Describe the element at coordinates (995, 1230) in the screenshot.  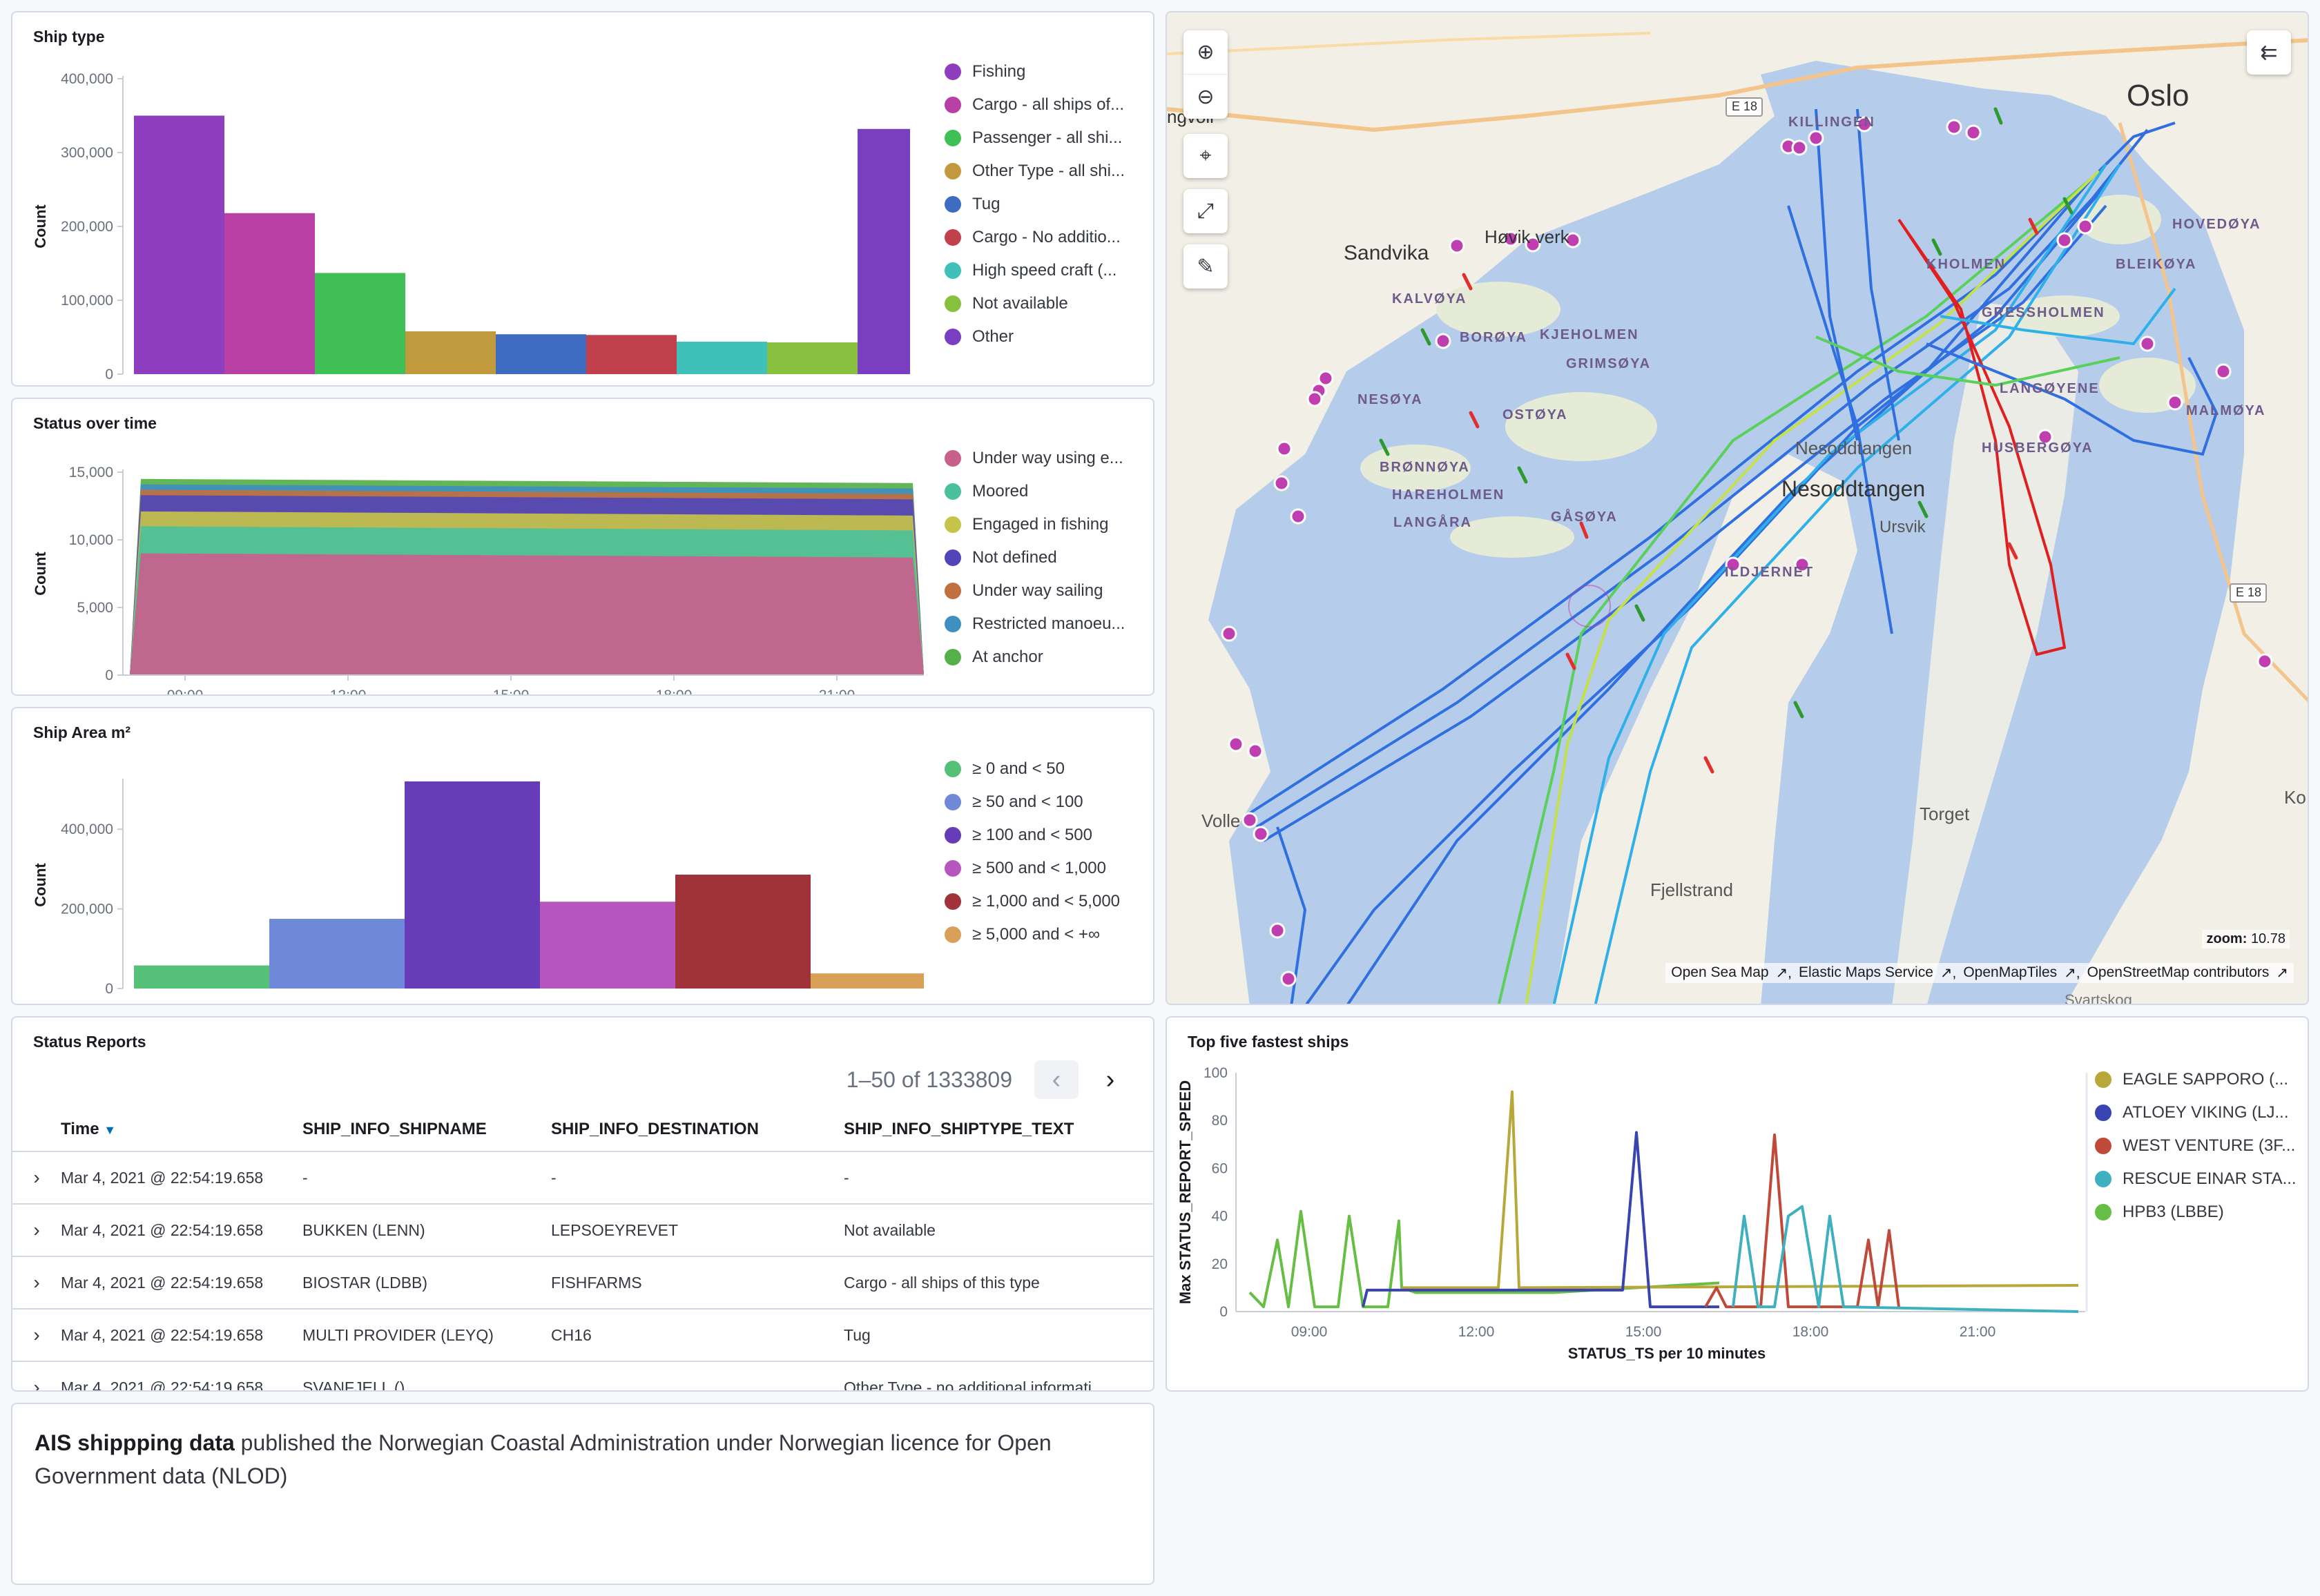
I see `table-cell: Not available` at that location.